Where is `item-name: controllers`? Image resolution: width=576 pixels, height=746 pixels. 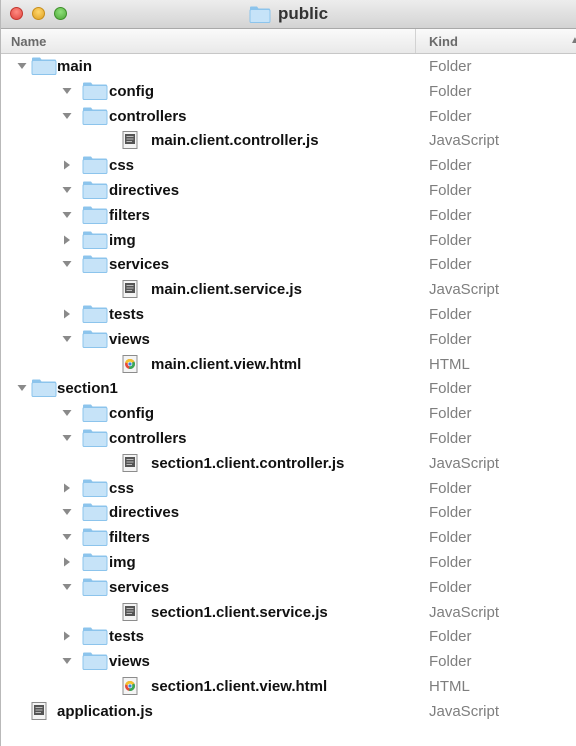
item-name: controllers is located at coordinates (148, 116).